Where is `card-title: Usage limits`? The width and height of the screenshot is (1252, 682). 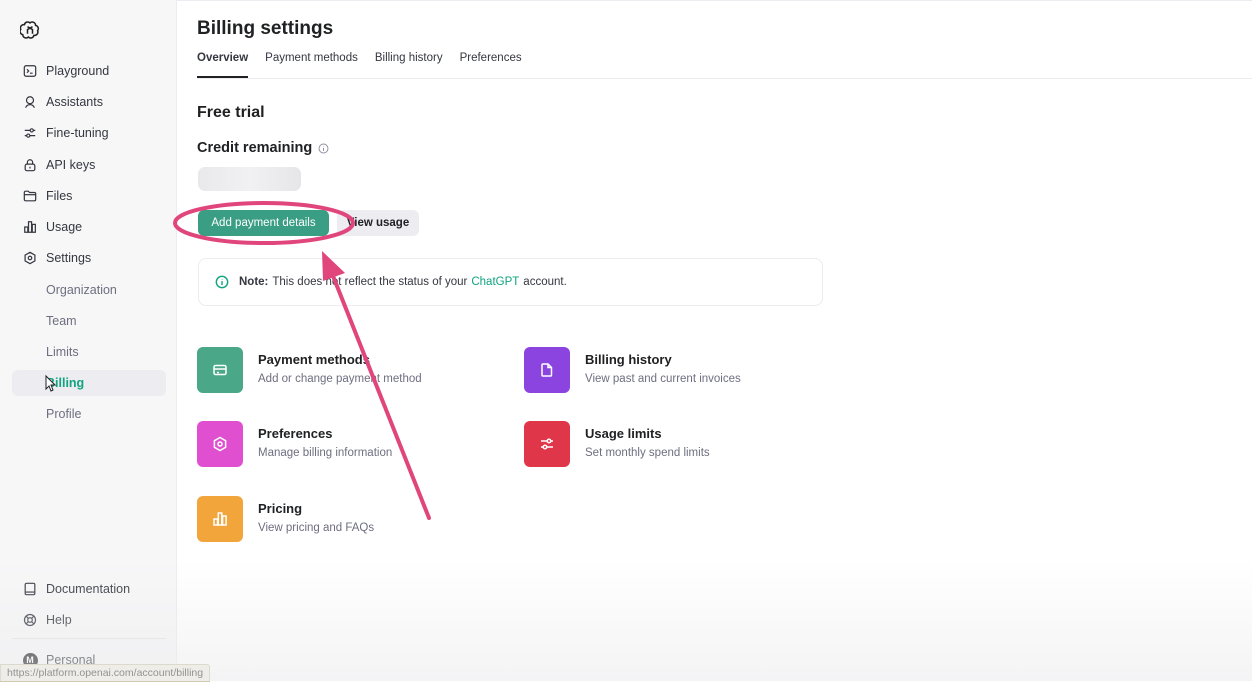 card-title: Usage limits is located at coordinates (623, 433).